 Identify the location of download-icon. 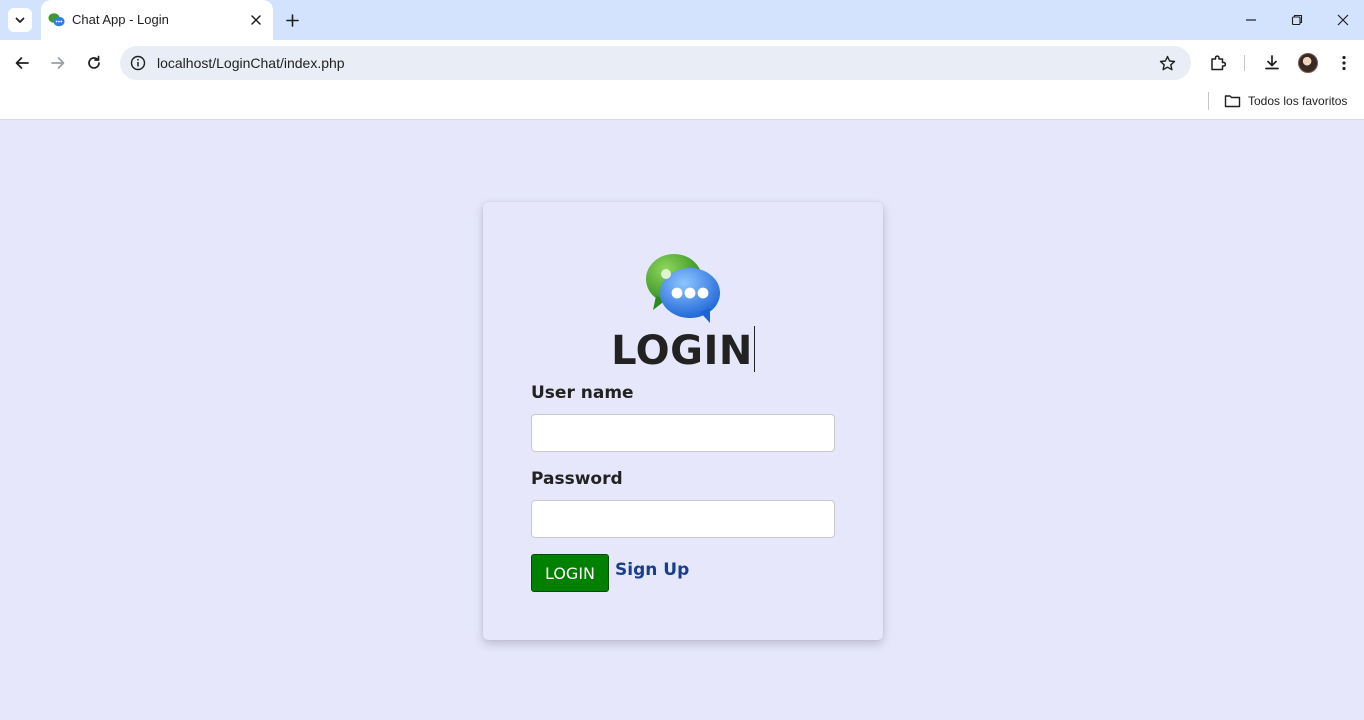
(1272, 62).